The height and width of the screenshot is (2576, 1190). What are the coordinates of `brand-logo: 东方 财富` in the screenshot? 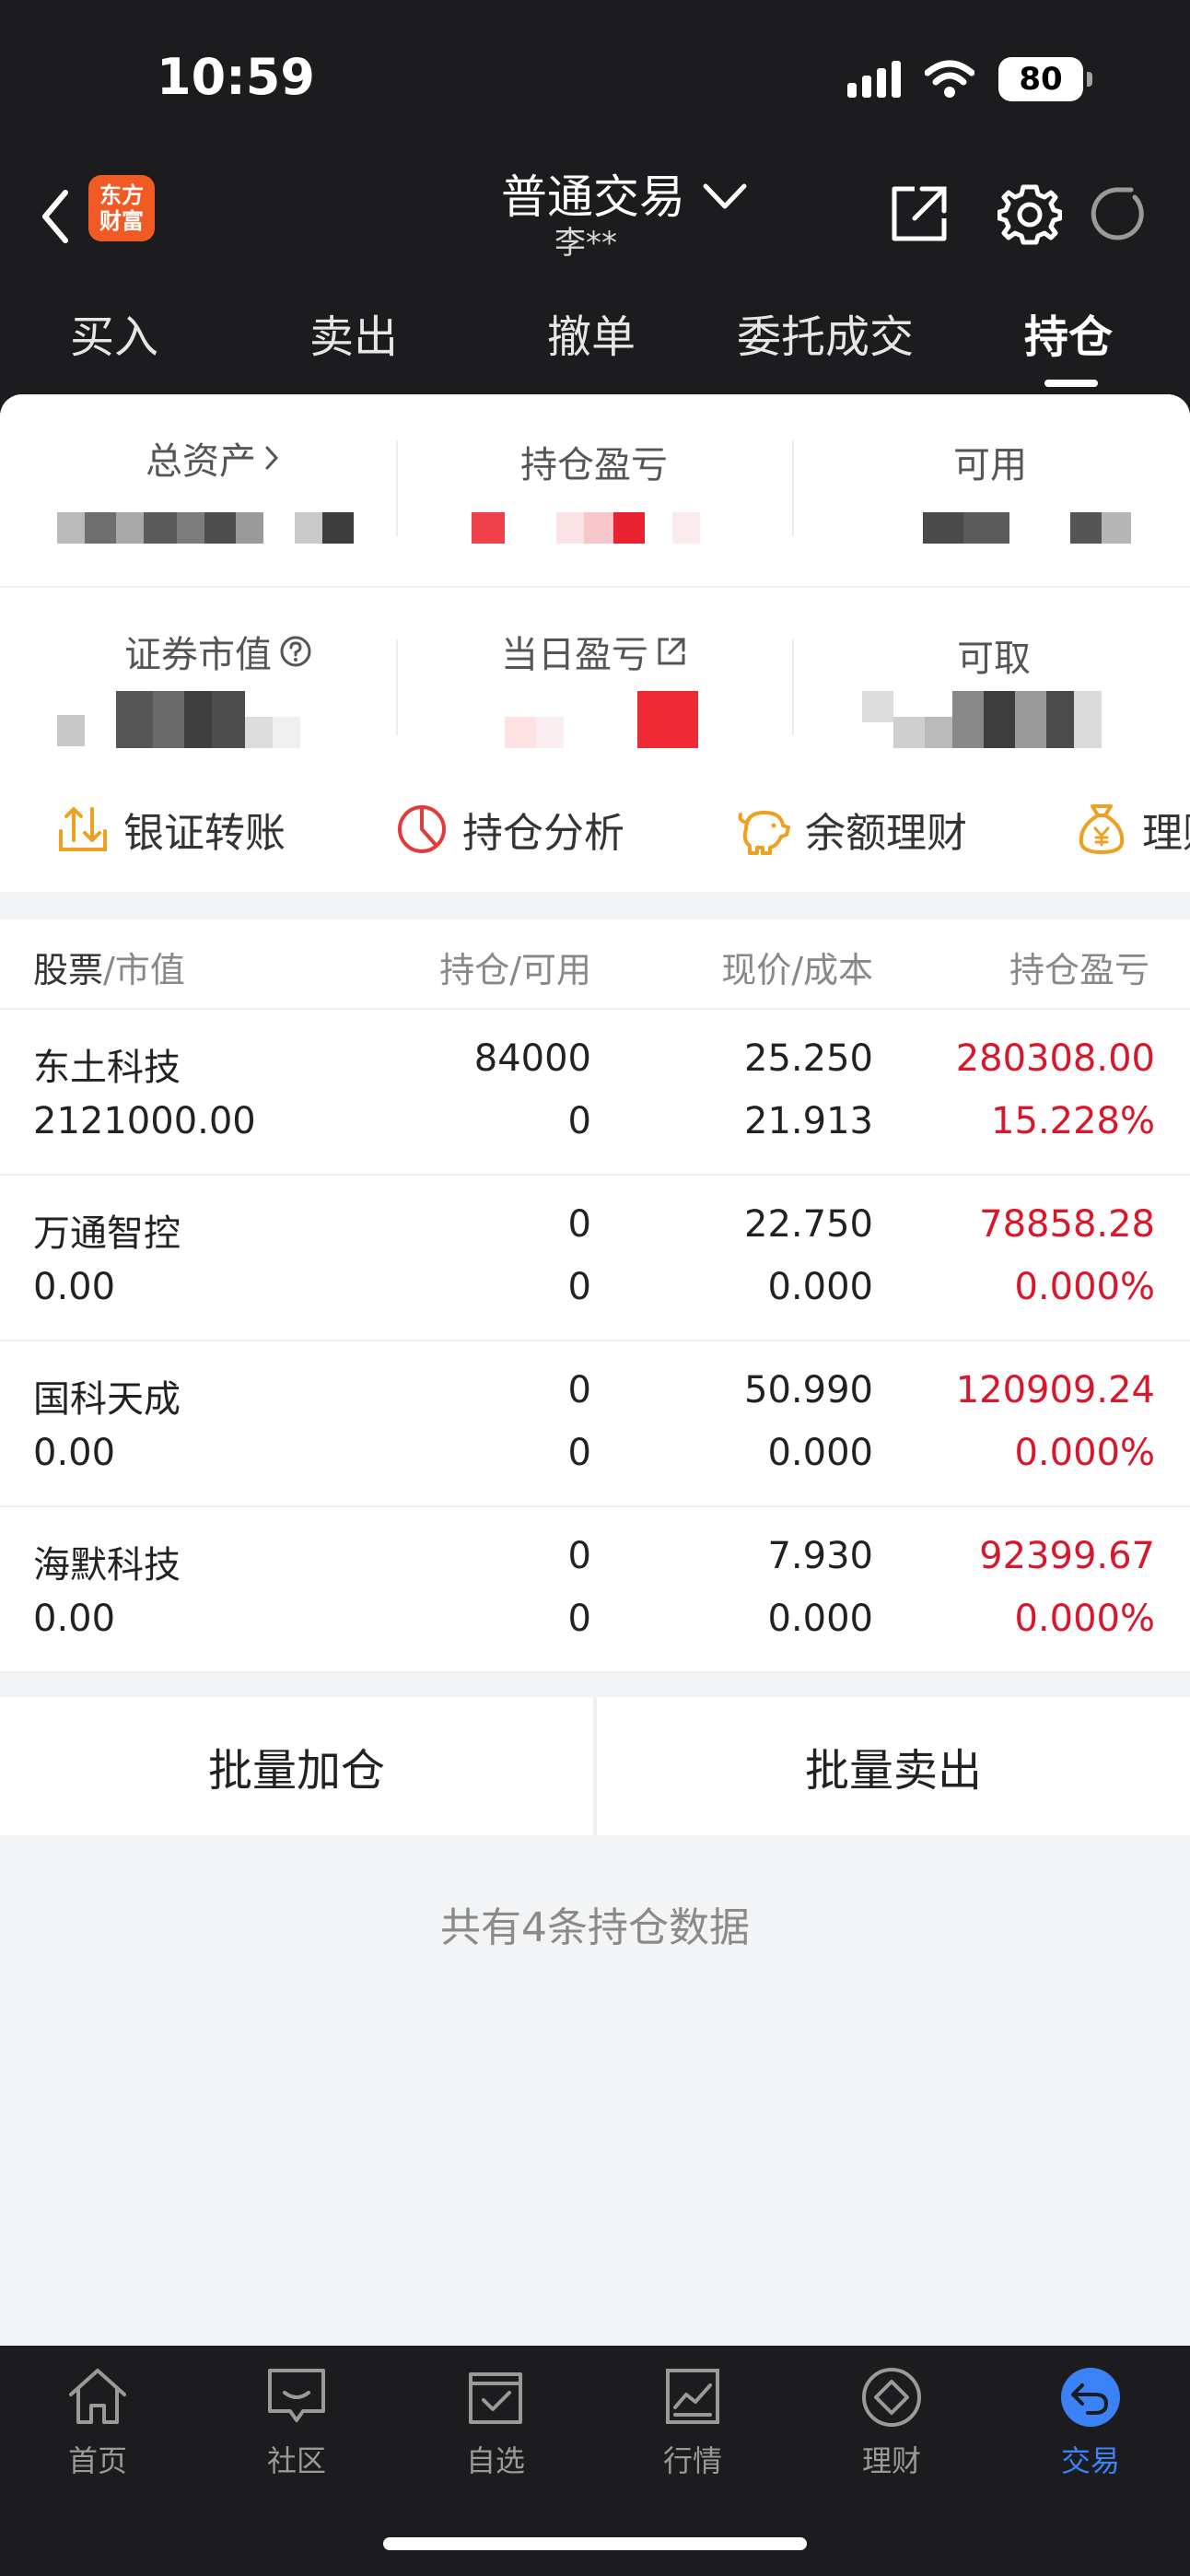 It's located at (121, 208).